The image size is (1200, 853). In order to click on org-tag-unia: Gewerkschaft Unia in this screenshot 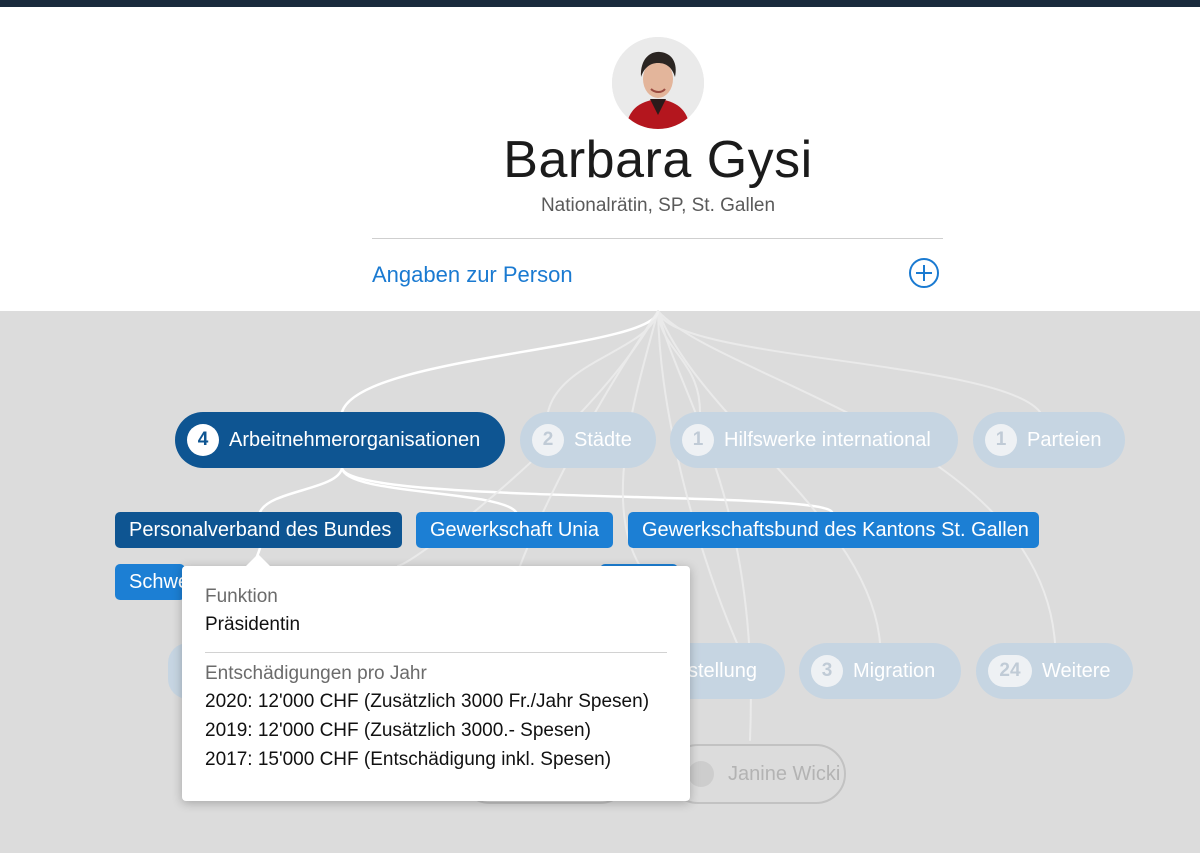, I will do `click(514, 530)`.